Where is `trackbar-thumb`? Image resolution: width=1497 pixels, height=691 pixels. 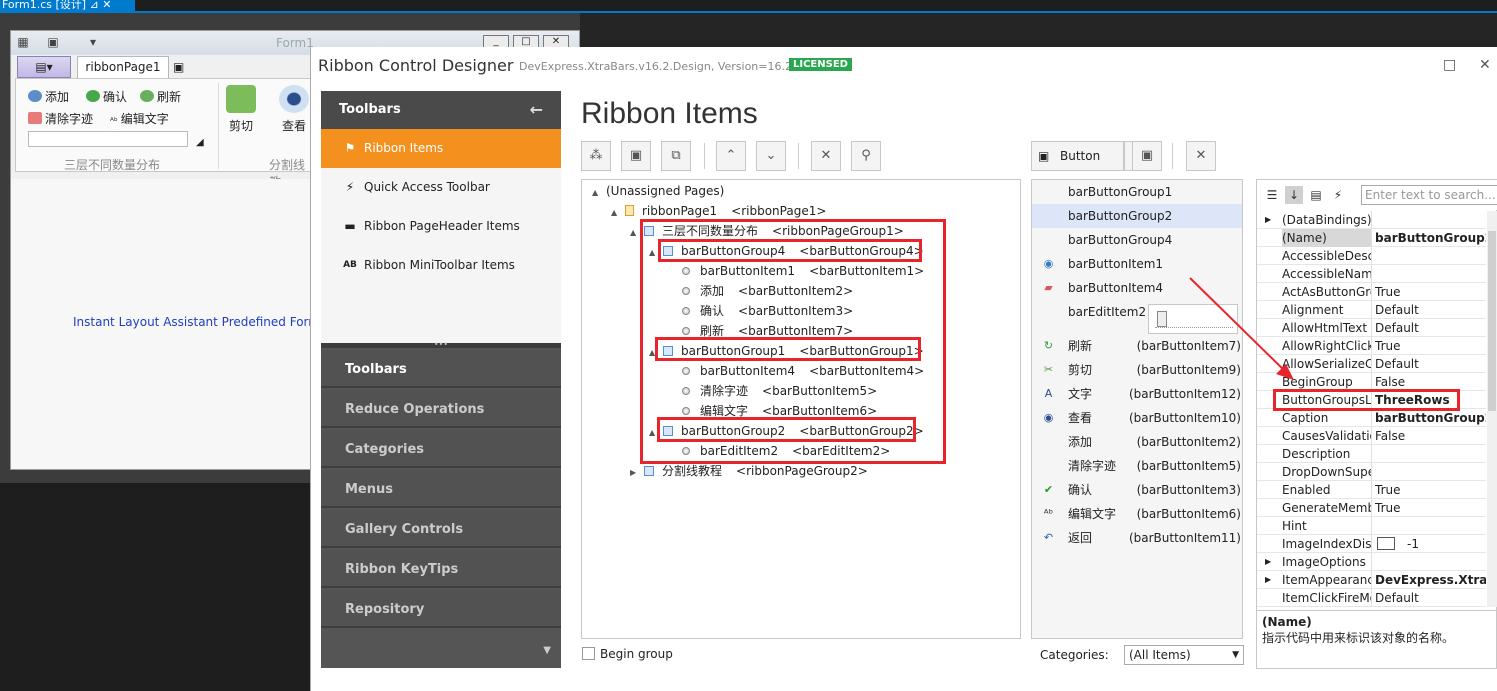 trackbar-thumb is located at coordinates (1162, 319).